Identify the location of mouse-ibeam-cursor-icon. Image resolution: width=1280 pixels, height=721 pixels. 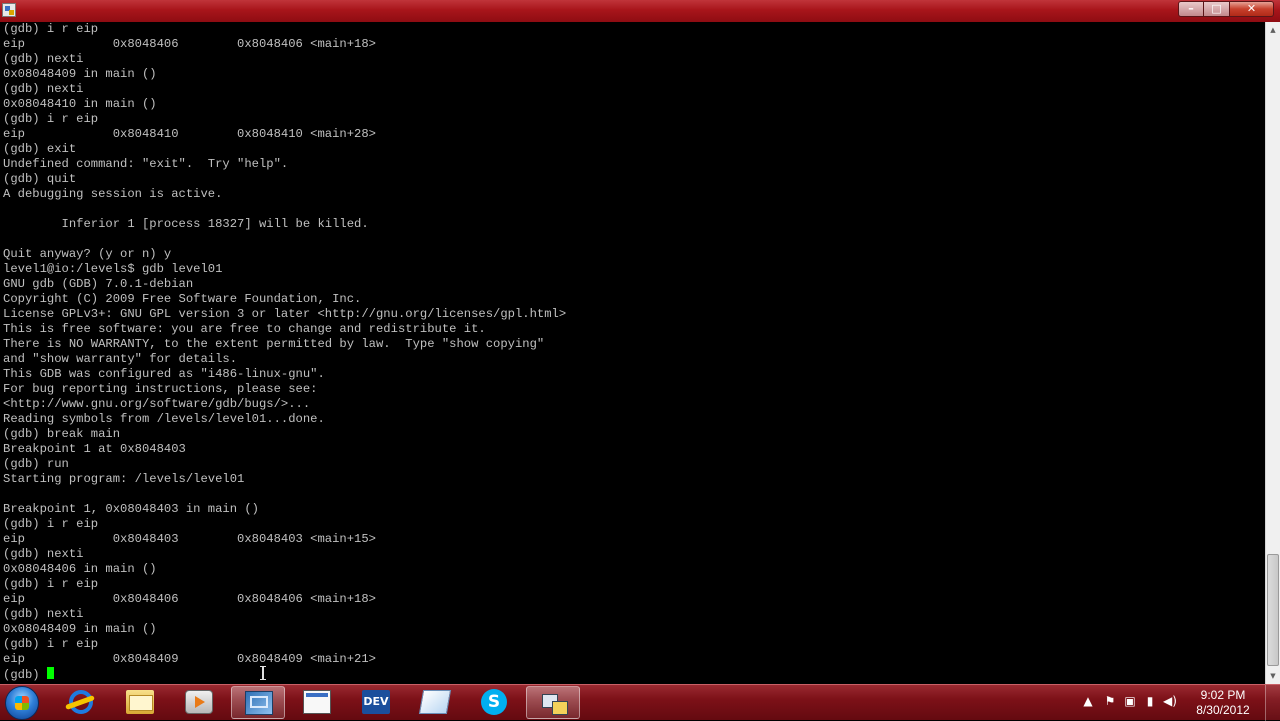
(263, 673).